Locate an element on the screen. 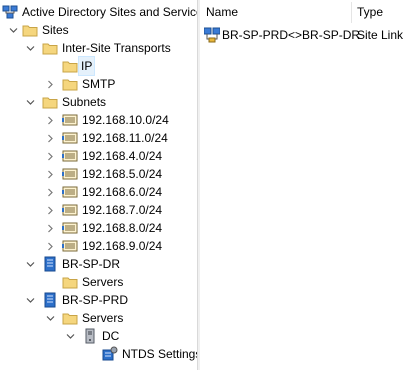  tree-label-ip: IP is located at coordinates (86, 66).